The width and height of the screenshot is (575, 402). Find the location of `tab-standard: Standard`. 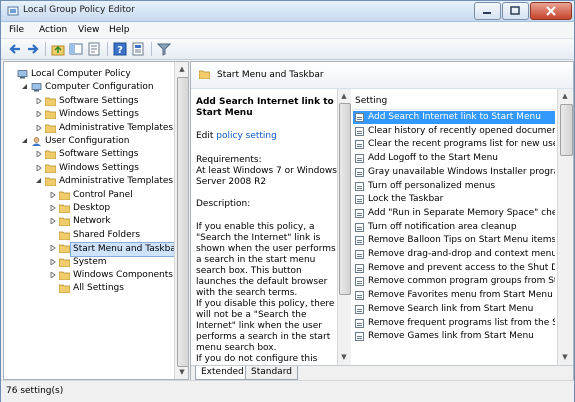

tab-standard: Standard is located at coordinates (271, 373).